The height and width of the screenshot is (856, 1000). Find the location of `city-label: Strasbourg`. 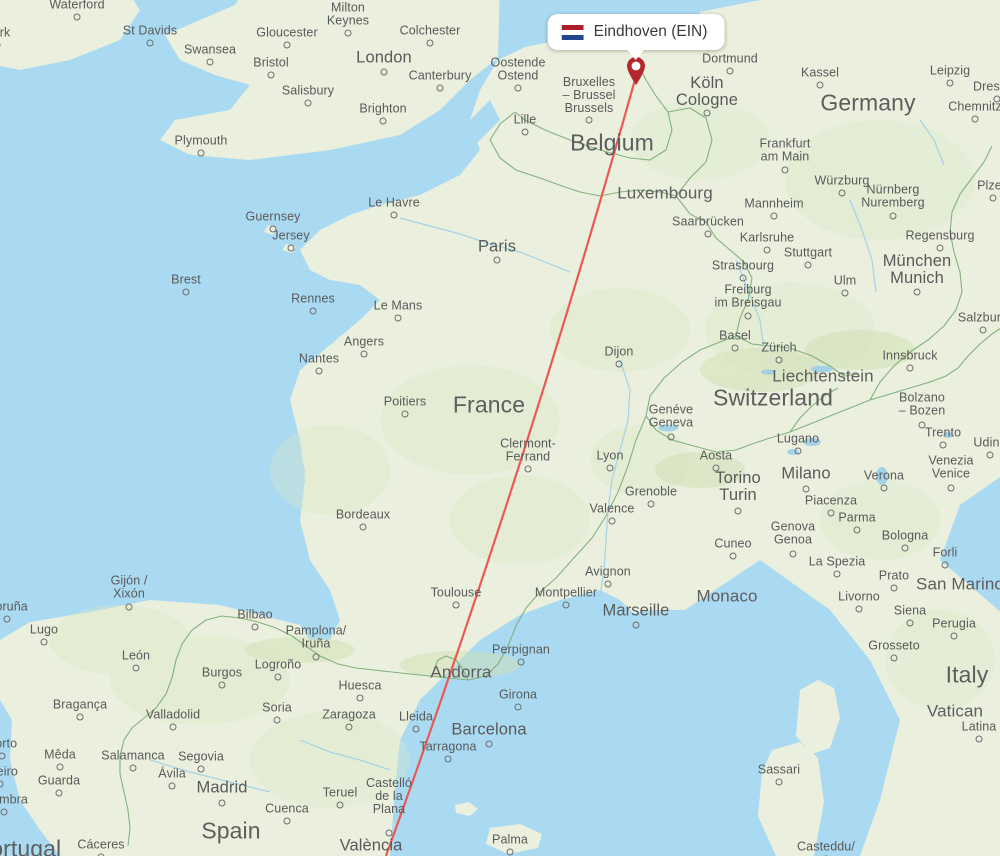

city-label: Strasbourg is located at coordinates (743, 265).